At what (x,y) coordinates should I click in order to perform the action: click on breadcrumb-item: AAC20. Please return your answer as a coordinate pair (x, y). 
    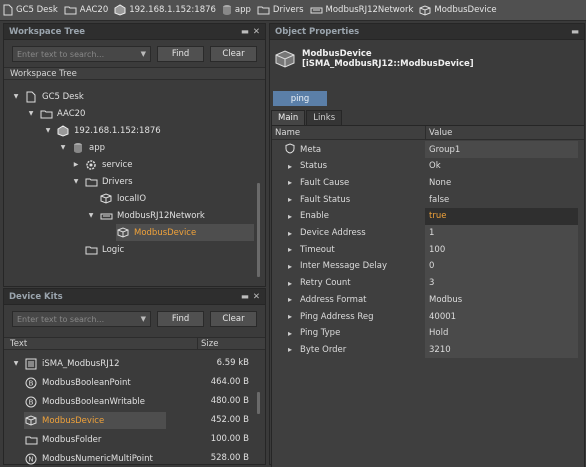
    Looking at the image, I should click on (86, 10).